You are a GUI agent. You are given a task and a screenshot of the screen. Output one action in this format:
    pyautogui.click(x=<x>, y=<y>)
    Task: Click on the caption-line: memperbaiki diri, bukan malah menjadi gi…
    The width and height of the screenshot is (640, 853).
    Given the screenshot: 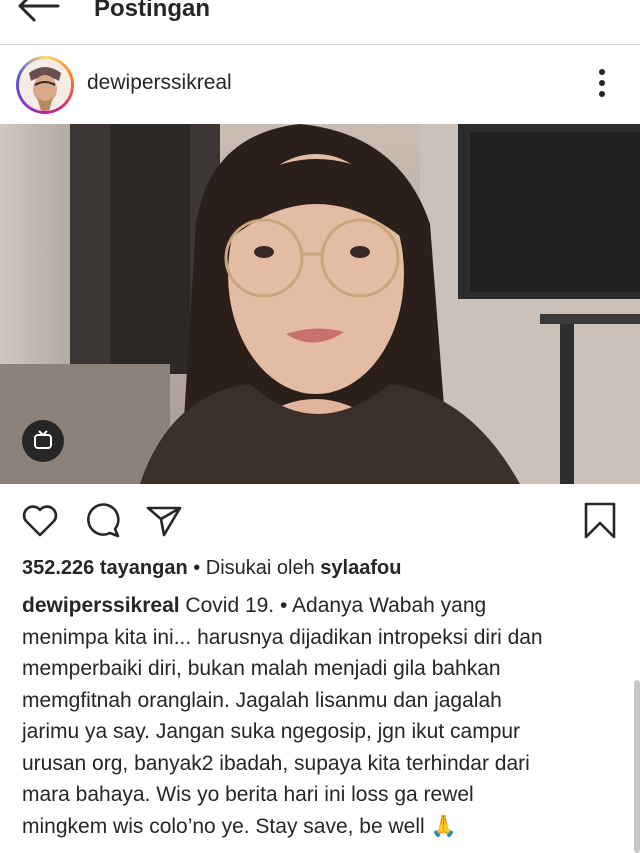 What is the action you would take?
    pyautogui.click(x=261, y=668)
    